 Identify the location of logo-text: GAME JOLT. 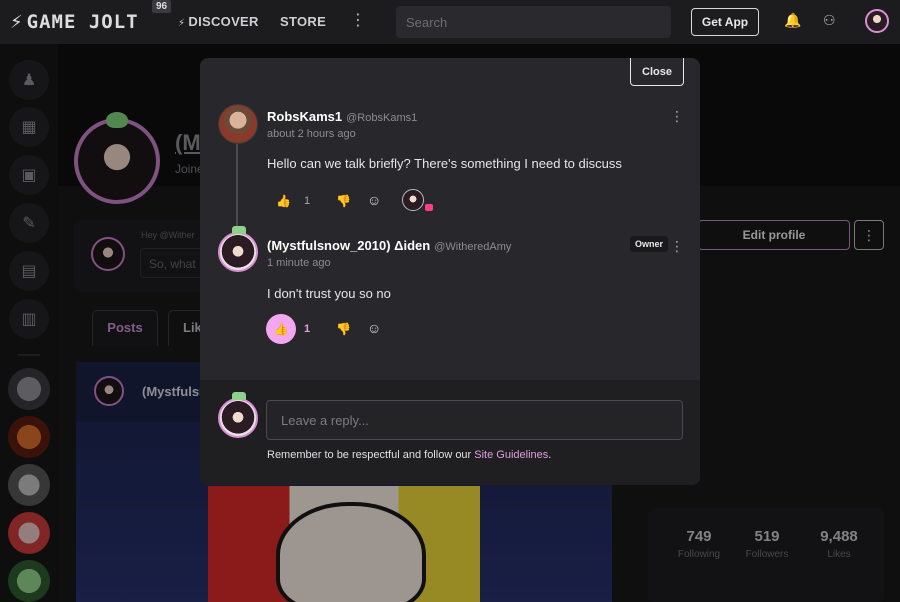
(82, 22).